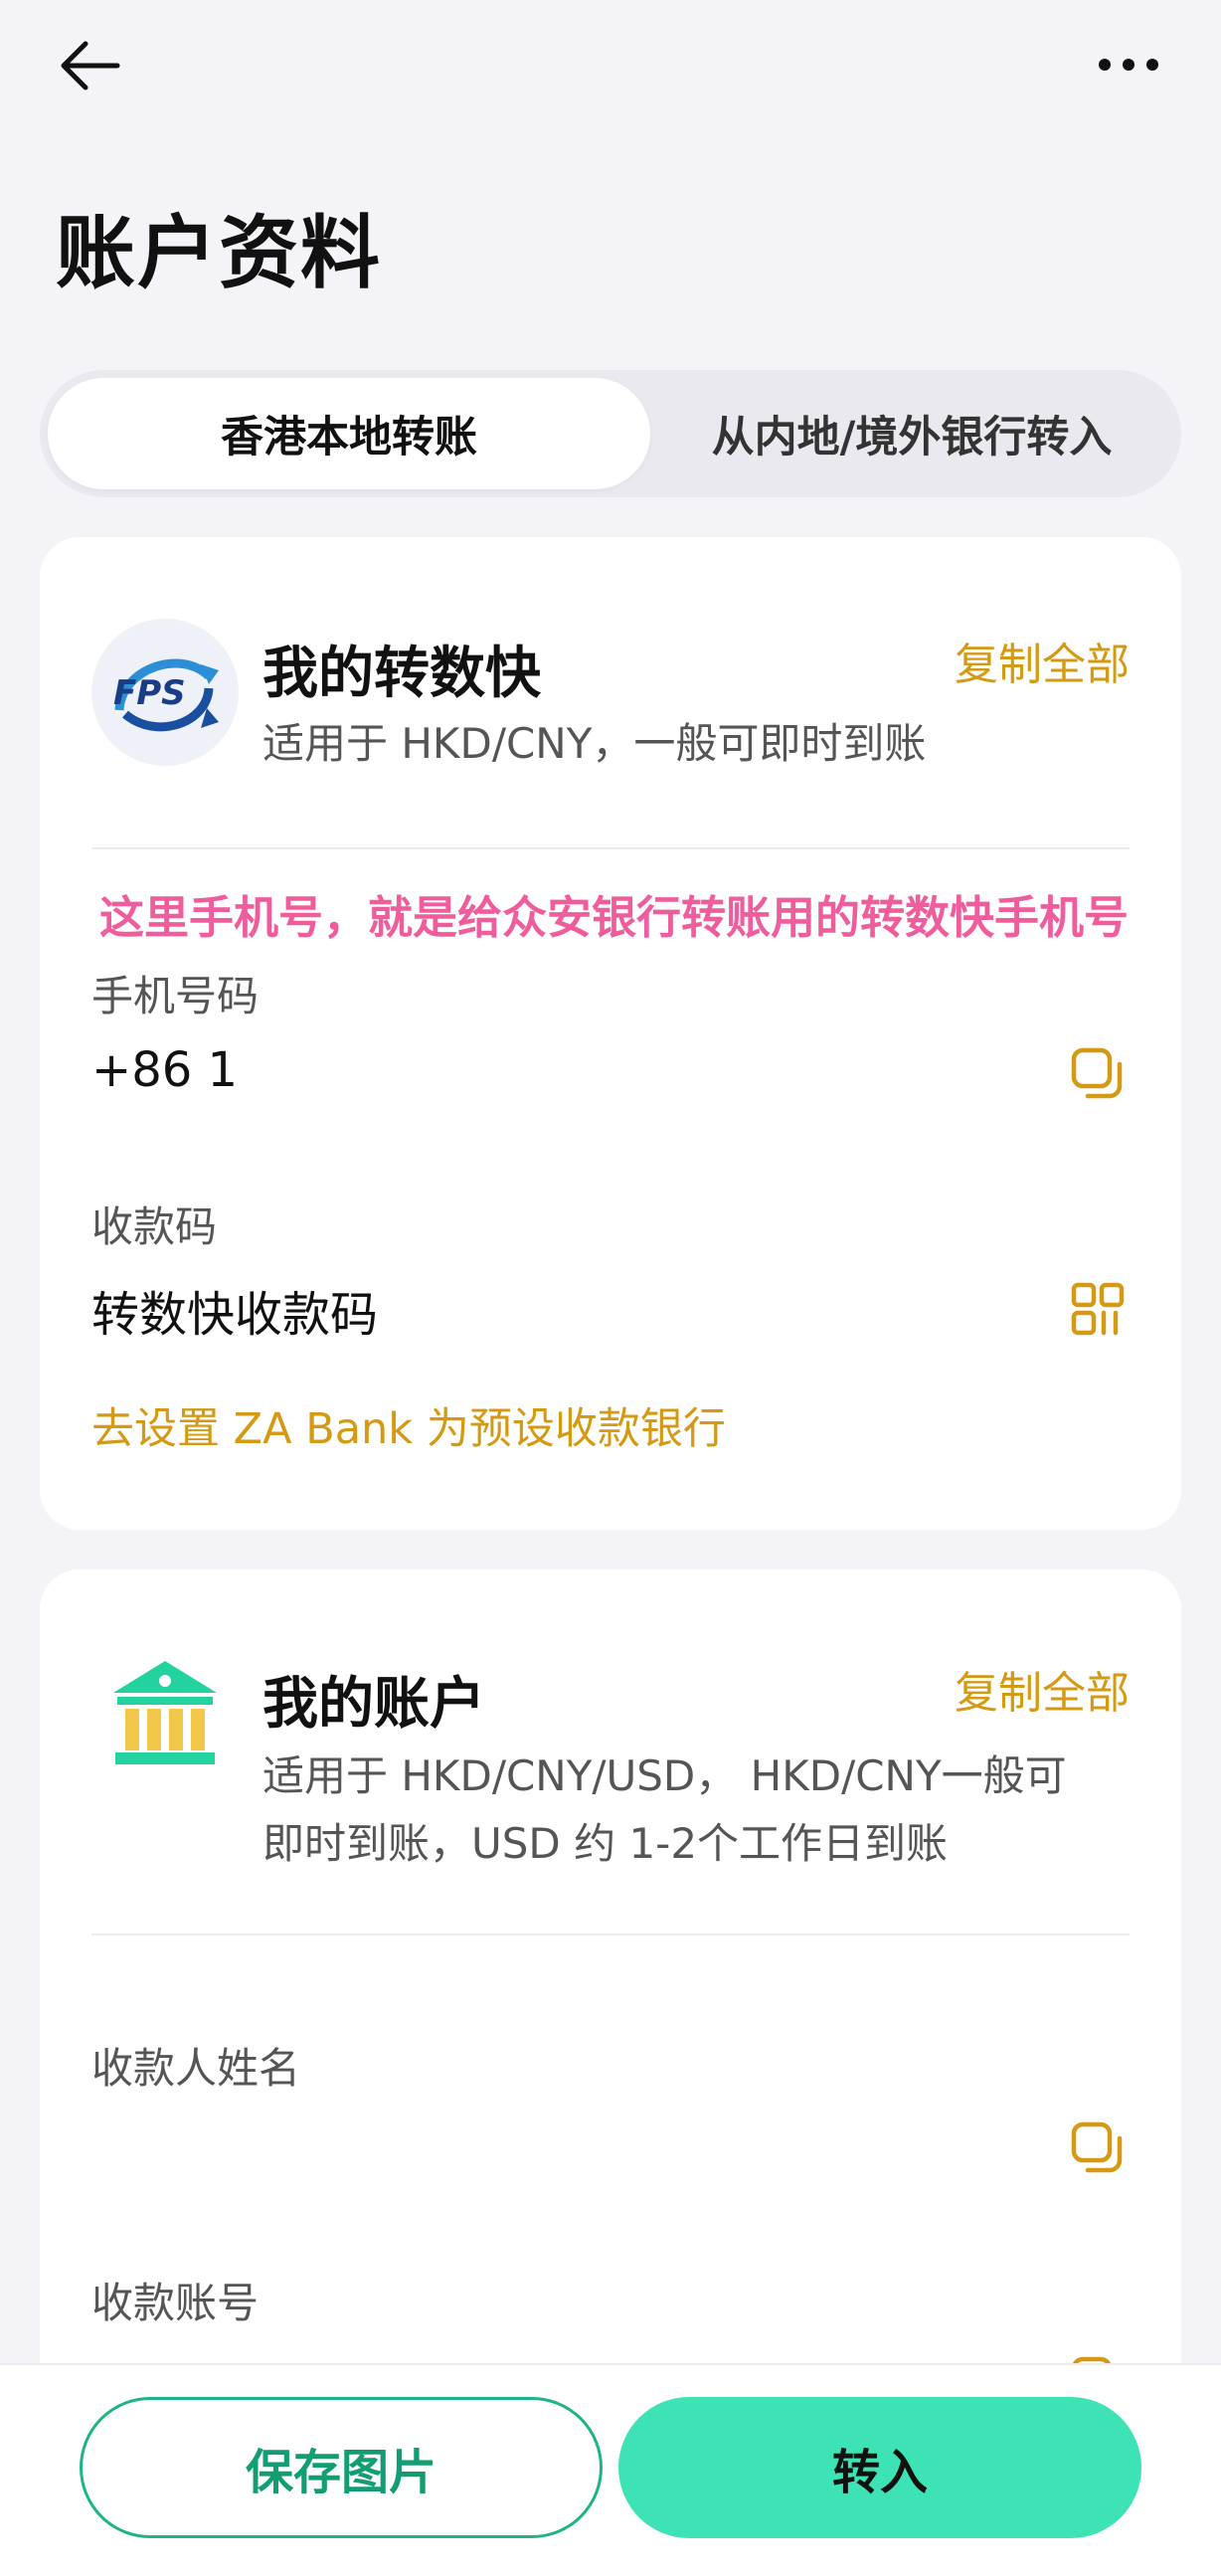 This screenshot has height=2576, width=1221. I want to click on back-button, so click(91, 65).